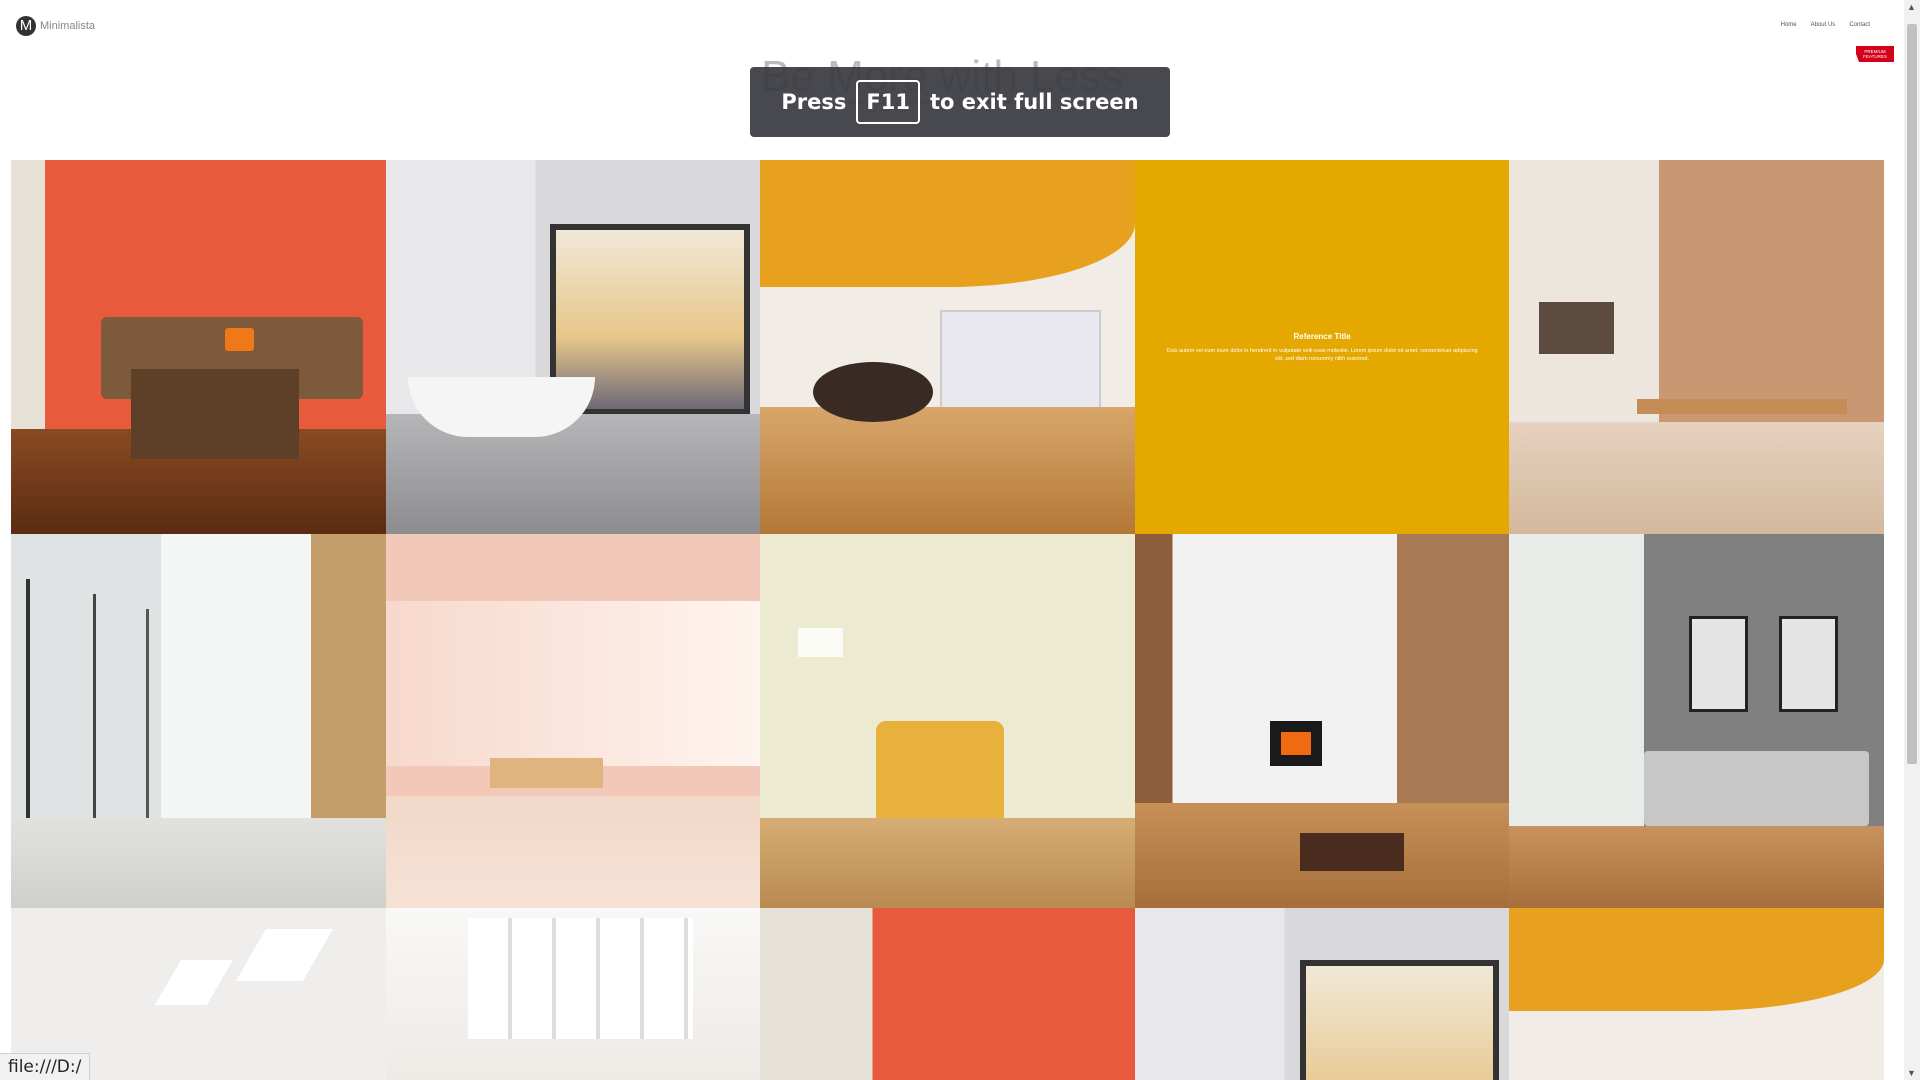 The image size is (1920, 1080). I want to click on scrollbar-thumb, so click(1912, 394).